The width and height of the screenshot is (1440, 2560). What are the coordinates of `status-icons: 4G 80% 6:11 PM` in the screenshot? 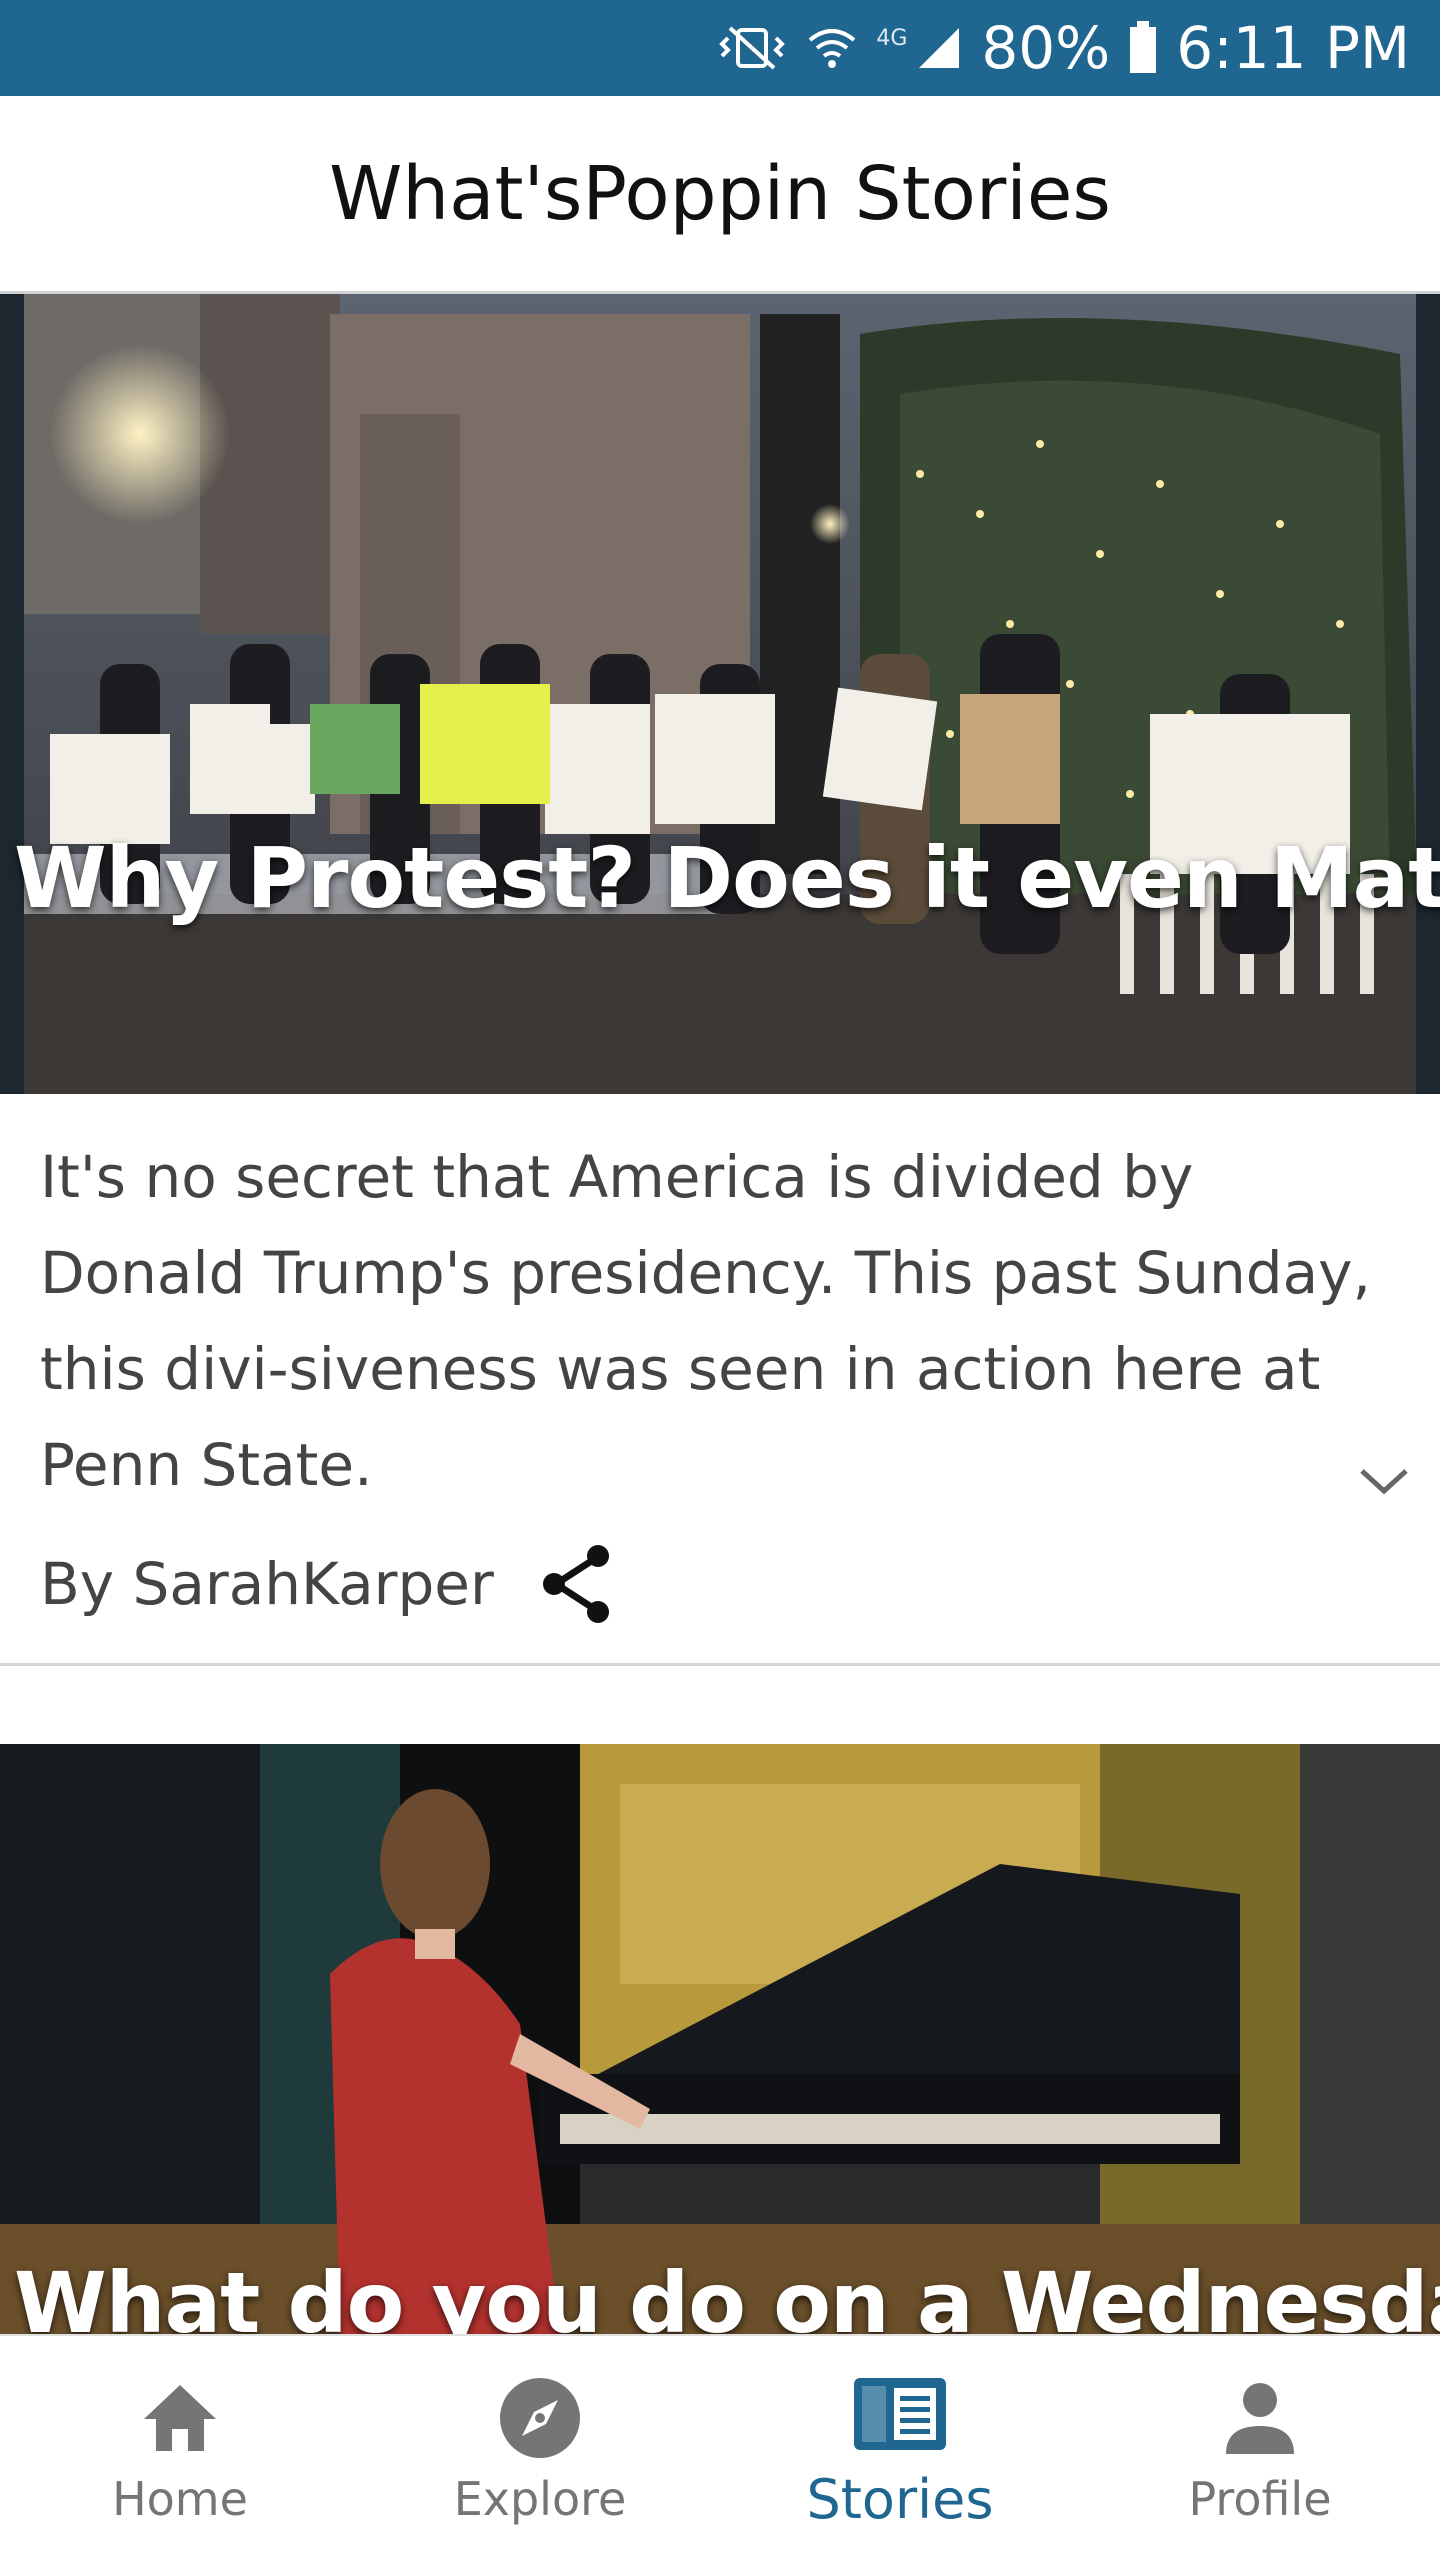 It's located at (1063, 48).